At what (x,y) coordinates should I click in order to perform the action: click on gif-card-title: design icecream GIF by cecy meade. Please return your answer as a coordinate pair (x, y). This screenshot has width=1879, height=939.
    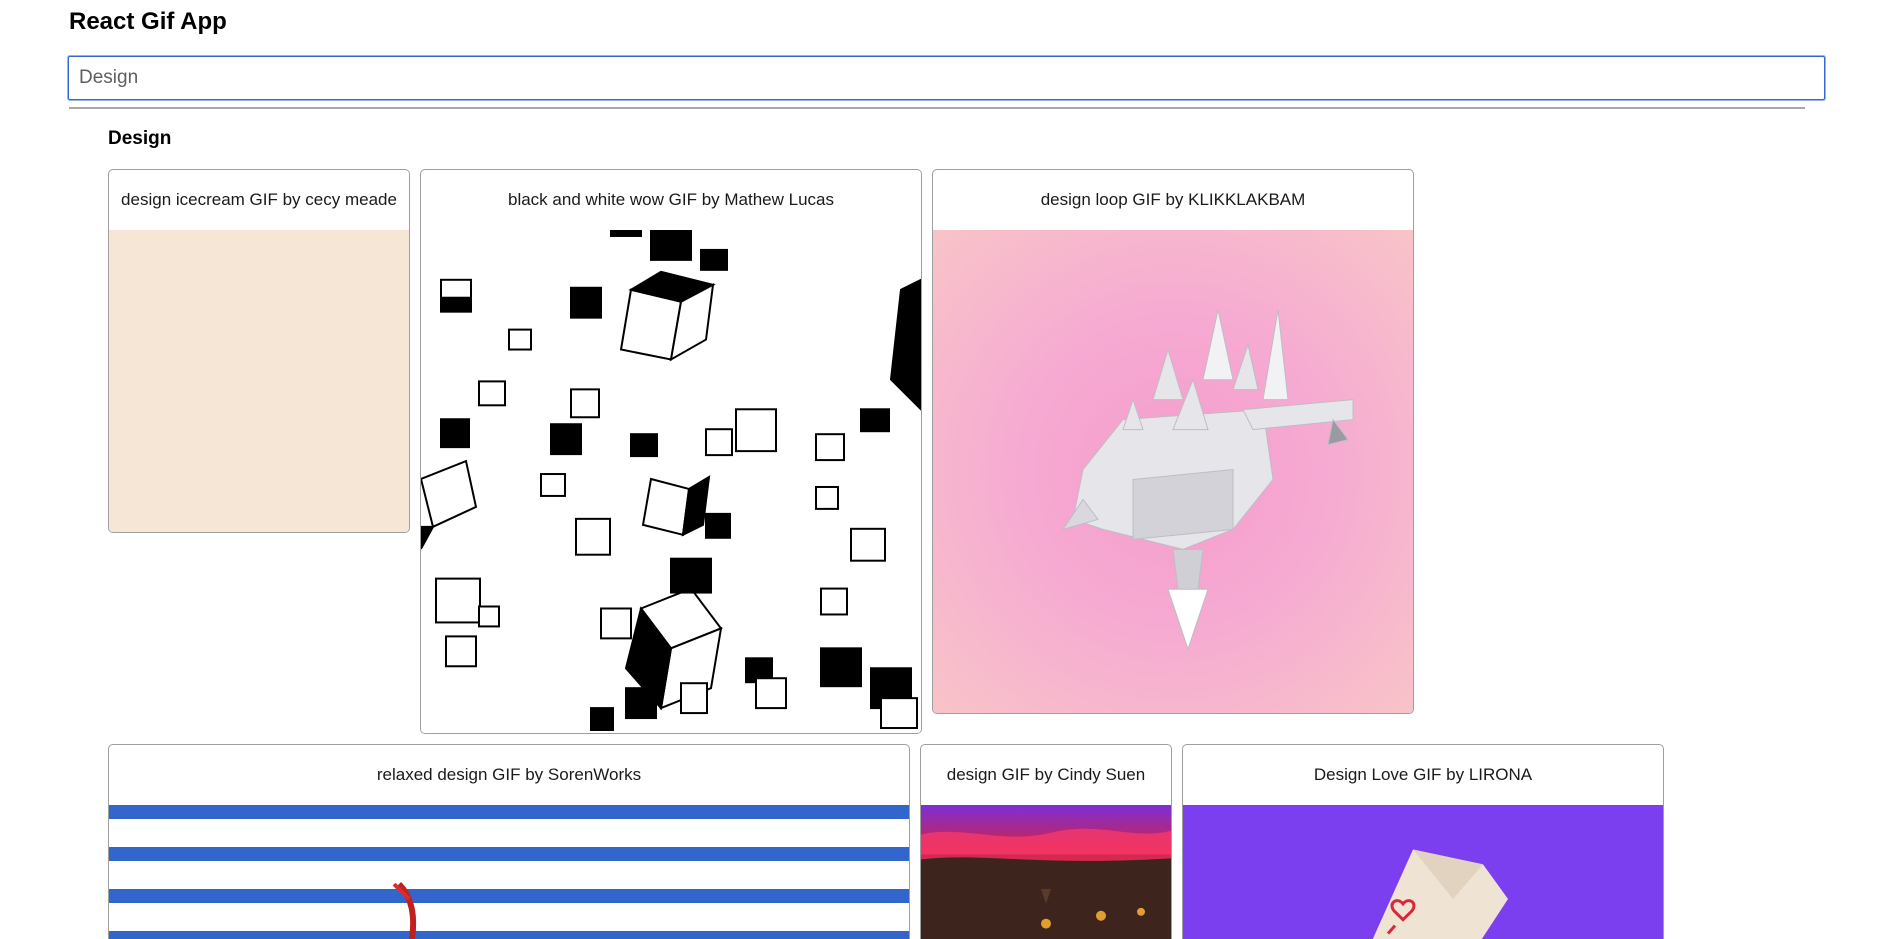
    Looking at the image, I should click on (259, 199).